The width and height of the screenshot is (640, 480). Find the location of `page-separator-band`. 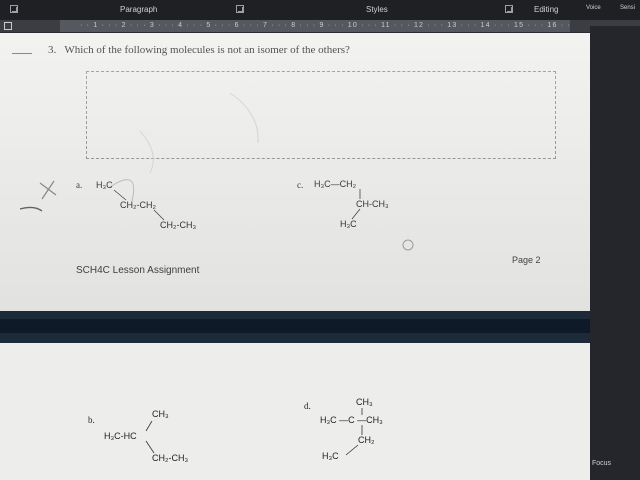

page-separator-band is located at coordinates (320, 326).